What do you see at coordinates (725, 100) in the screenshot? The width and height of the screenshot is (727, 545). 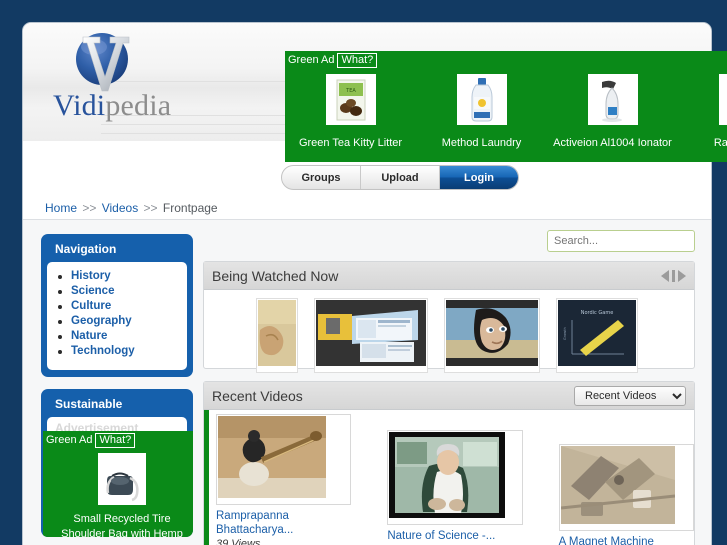 I see `rain-barrel-icon` at bounding box center [725, 100].